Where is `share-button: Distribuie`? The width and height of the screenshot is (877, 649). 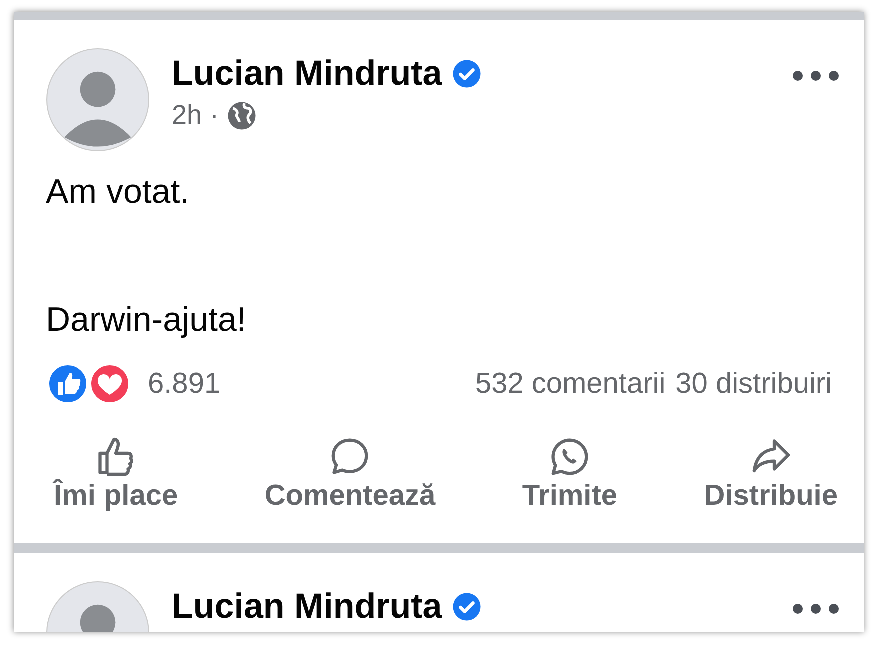 share-button: Distribuie is located at coordinates (771, 474).